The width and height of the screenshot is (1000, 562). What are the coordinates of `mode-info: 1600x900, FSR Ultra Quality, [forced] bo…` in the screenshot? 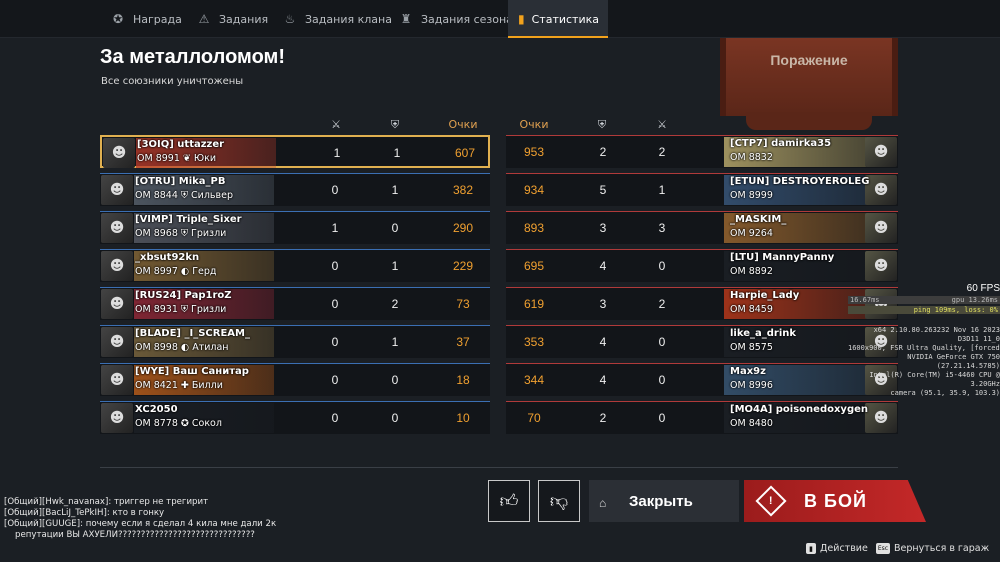 It's located at (924, 348).